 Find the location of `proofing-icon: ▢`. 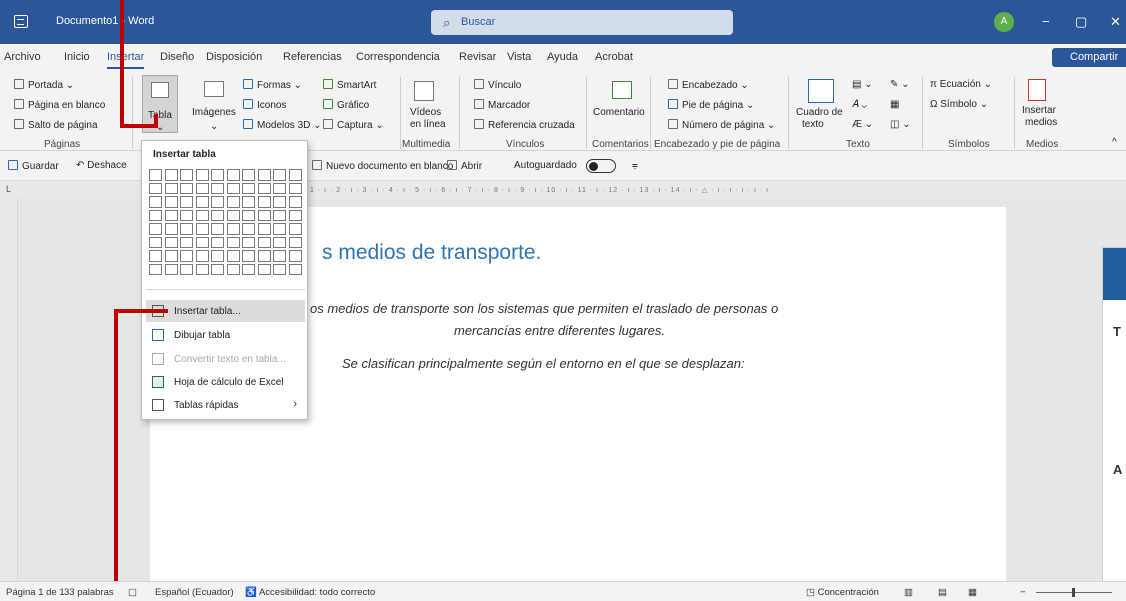

proofing-icon: ▢ is located at coordinates (132, 592).